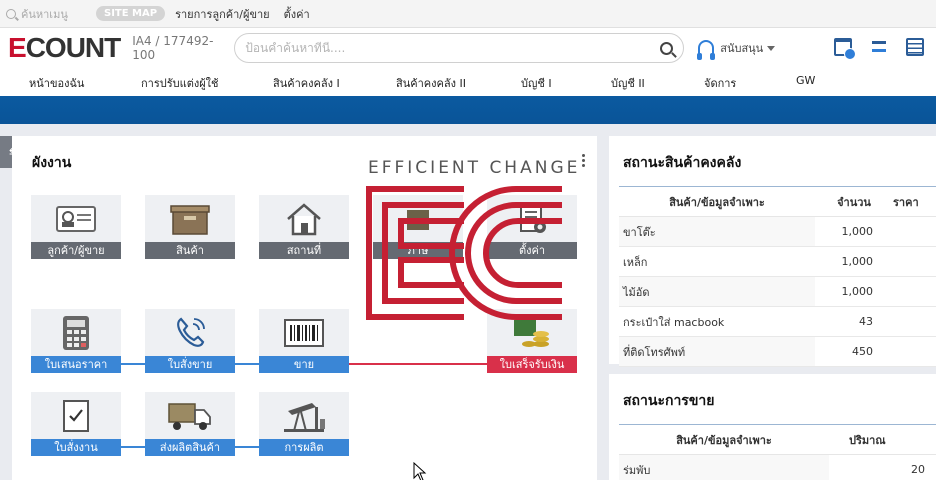 This screenshot has height=480, width=936. What do you see at coordinates (720, 83) in the screenshot?
I see `nav-item-manage: จัดการ` at bounding box center [720, 83].